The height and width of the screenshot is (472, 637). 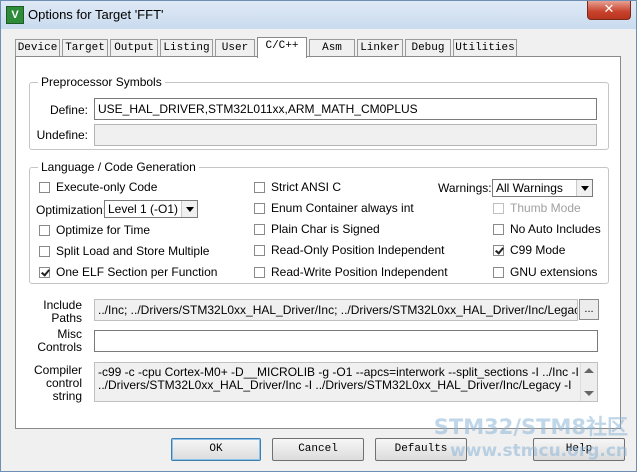 I want to click on optimization-label: Optimization:, so click(x=71, y=210).